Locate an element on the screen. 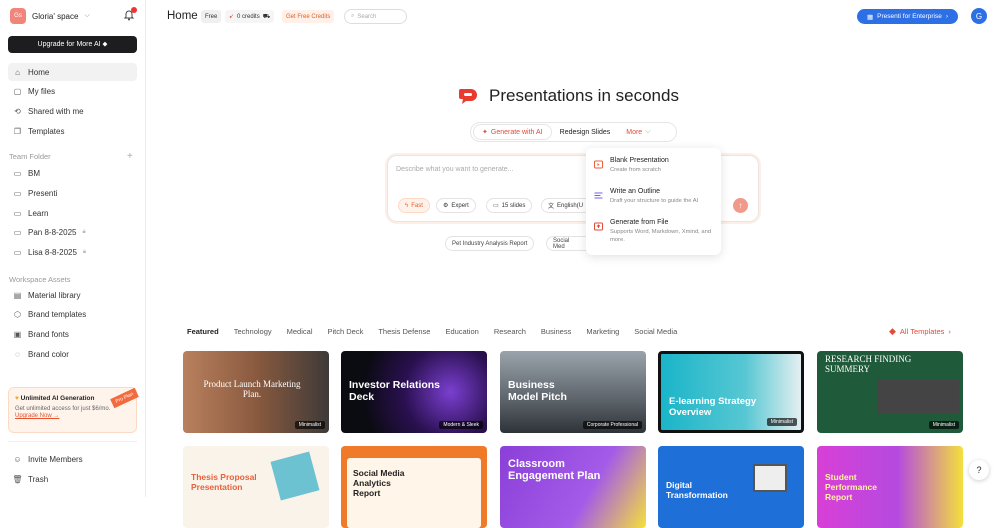 The width and height of the screenshot is (1000, 528). tab-more: More ⌵ is located at coordinates (638, 132).